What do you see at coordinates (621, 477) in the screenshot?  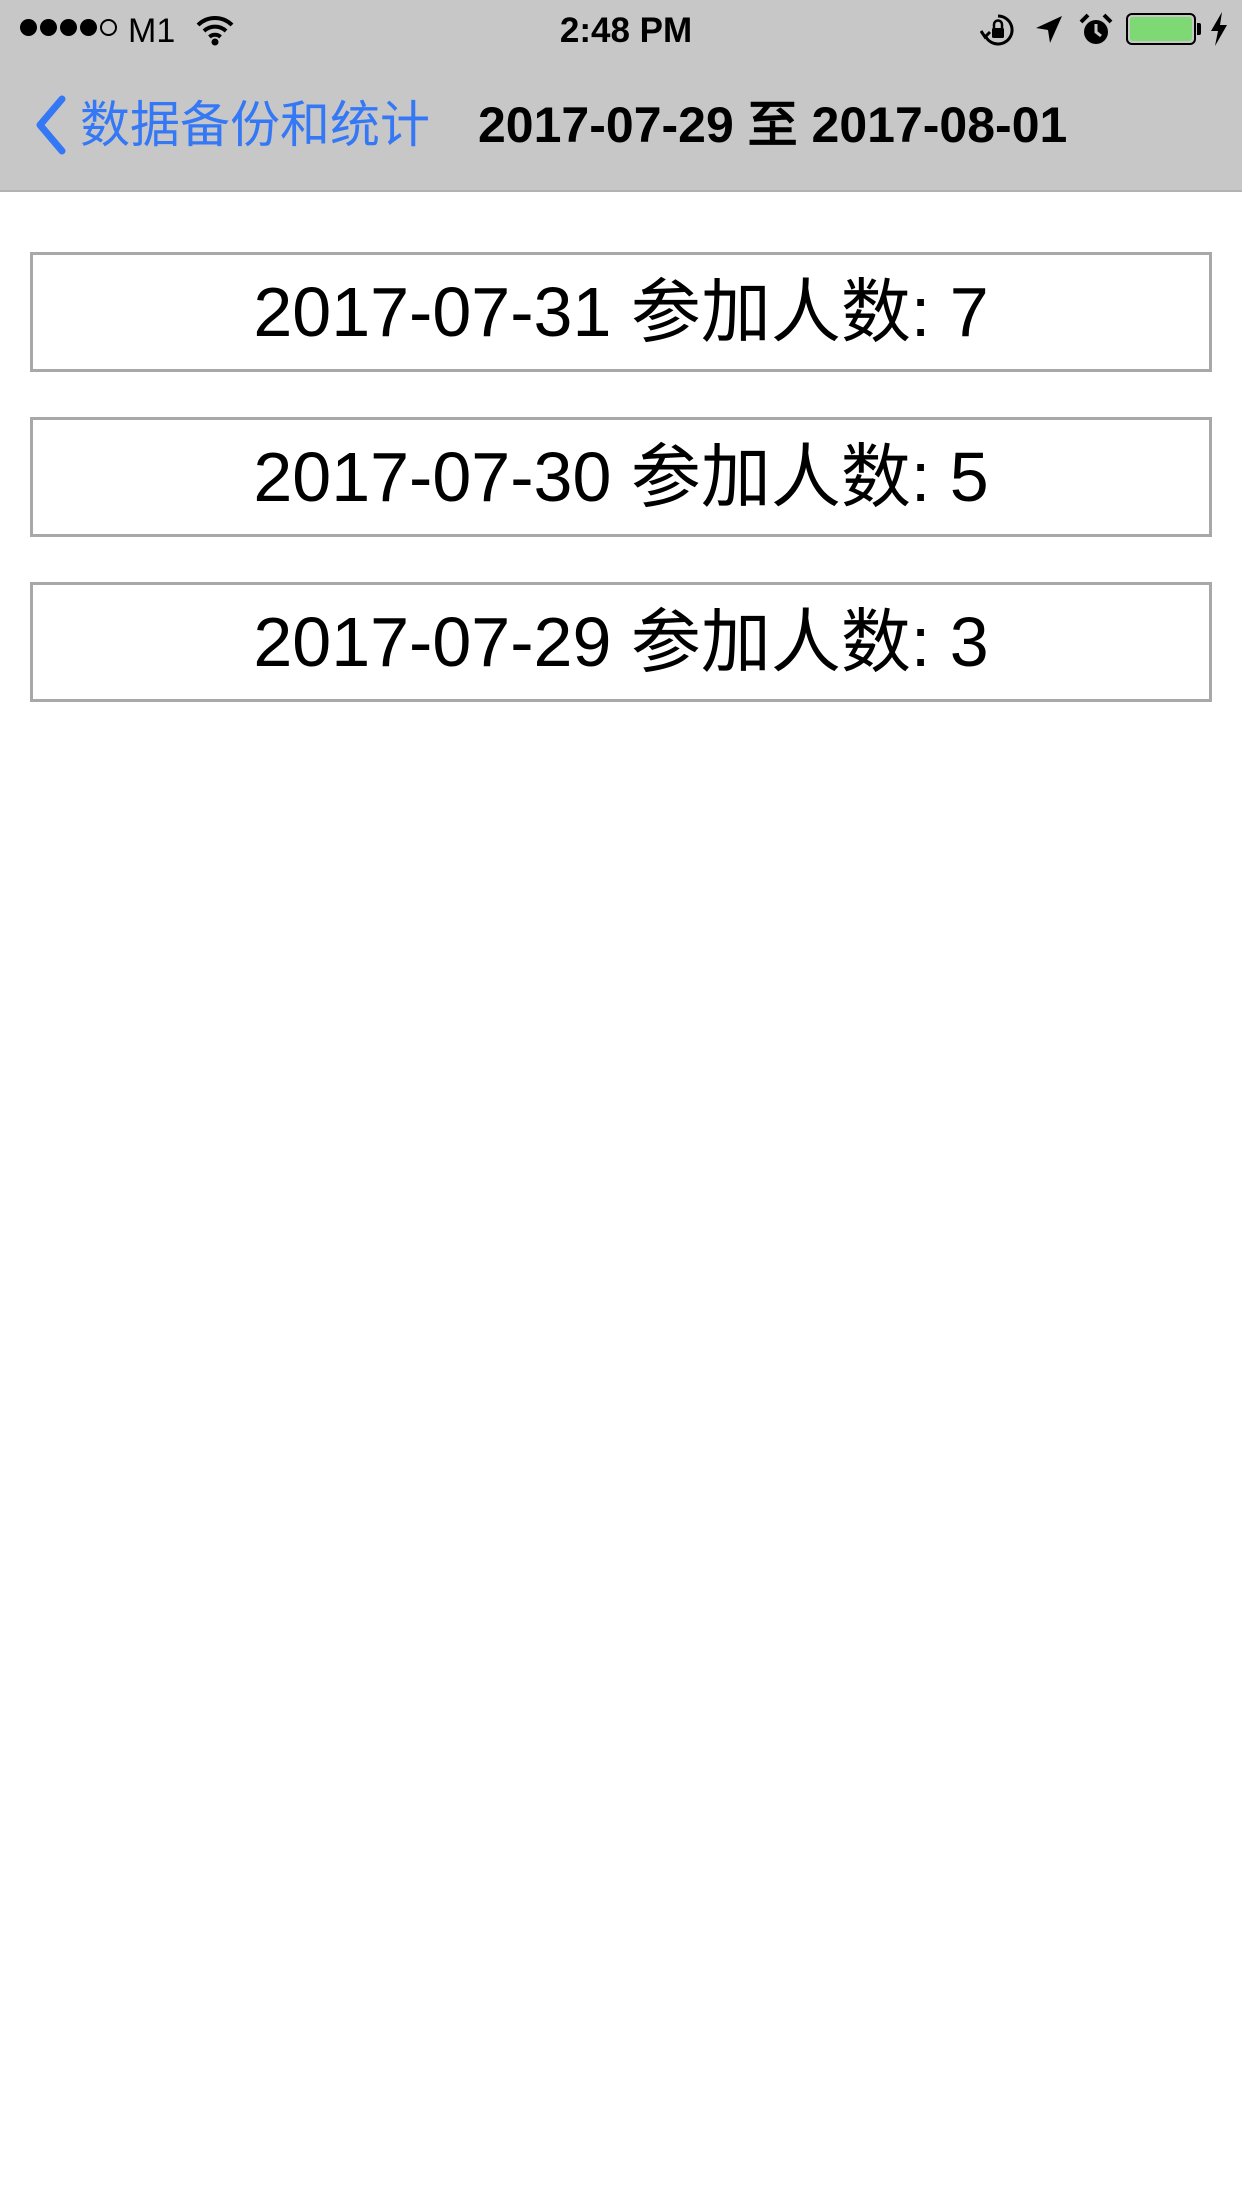 I see `list-item: 2017-07-30 参加人数: 5` at bounding box center [621, 477].